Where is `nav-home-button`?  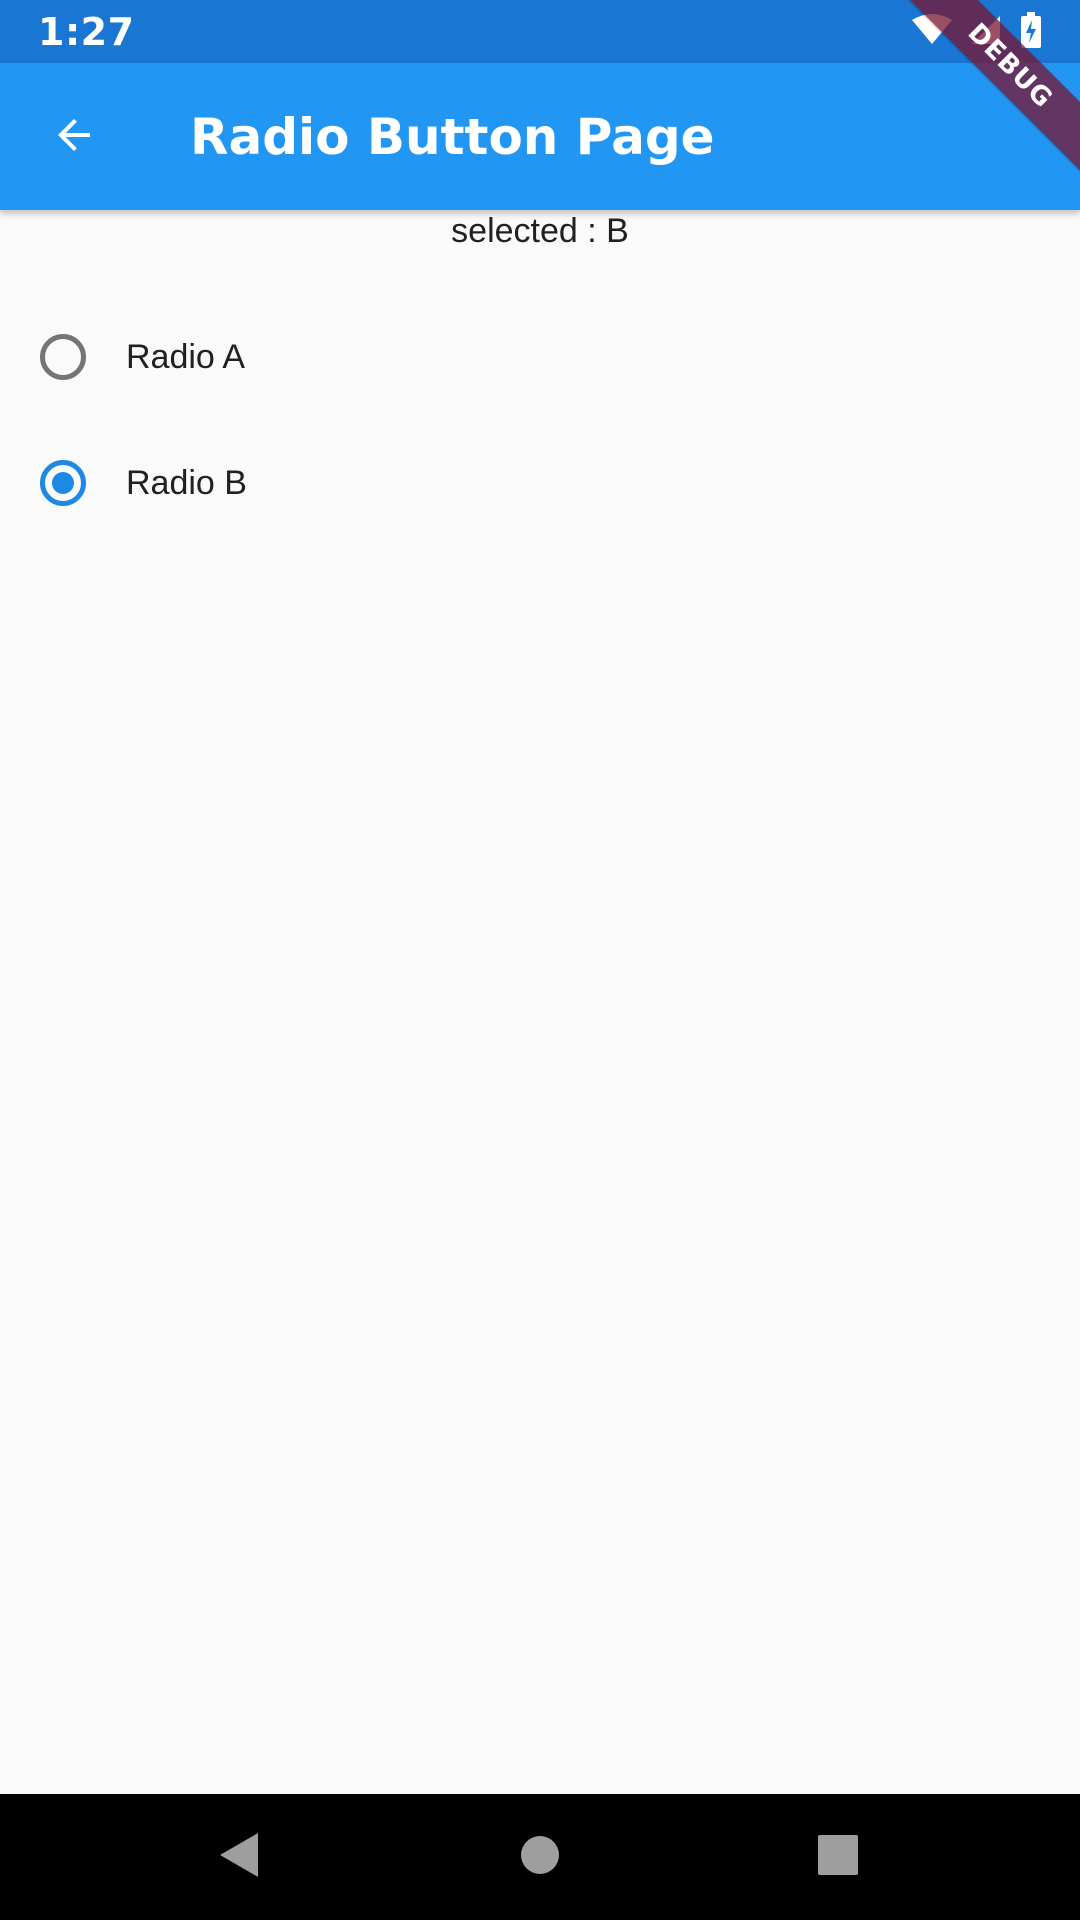 nav-home-button is located at coordinates (540, 1857).